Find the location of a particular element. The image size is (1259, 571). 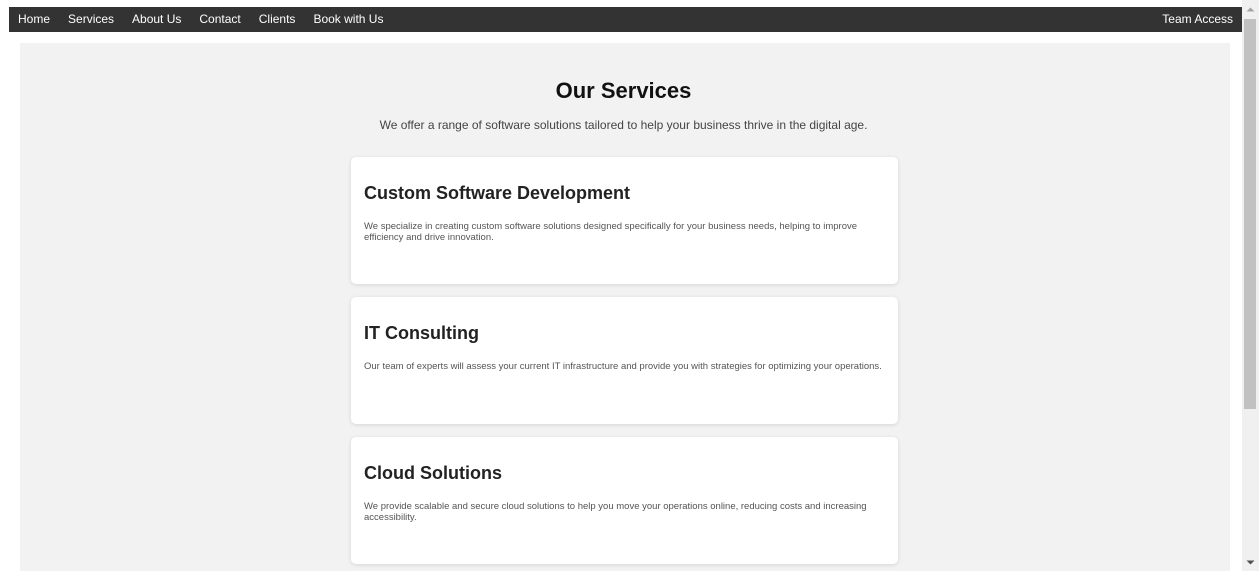

nav-right: Team Access is located at coordinates (1197, 19).